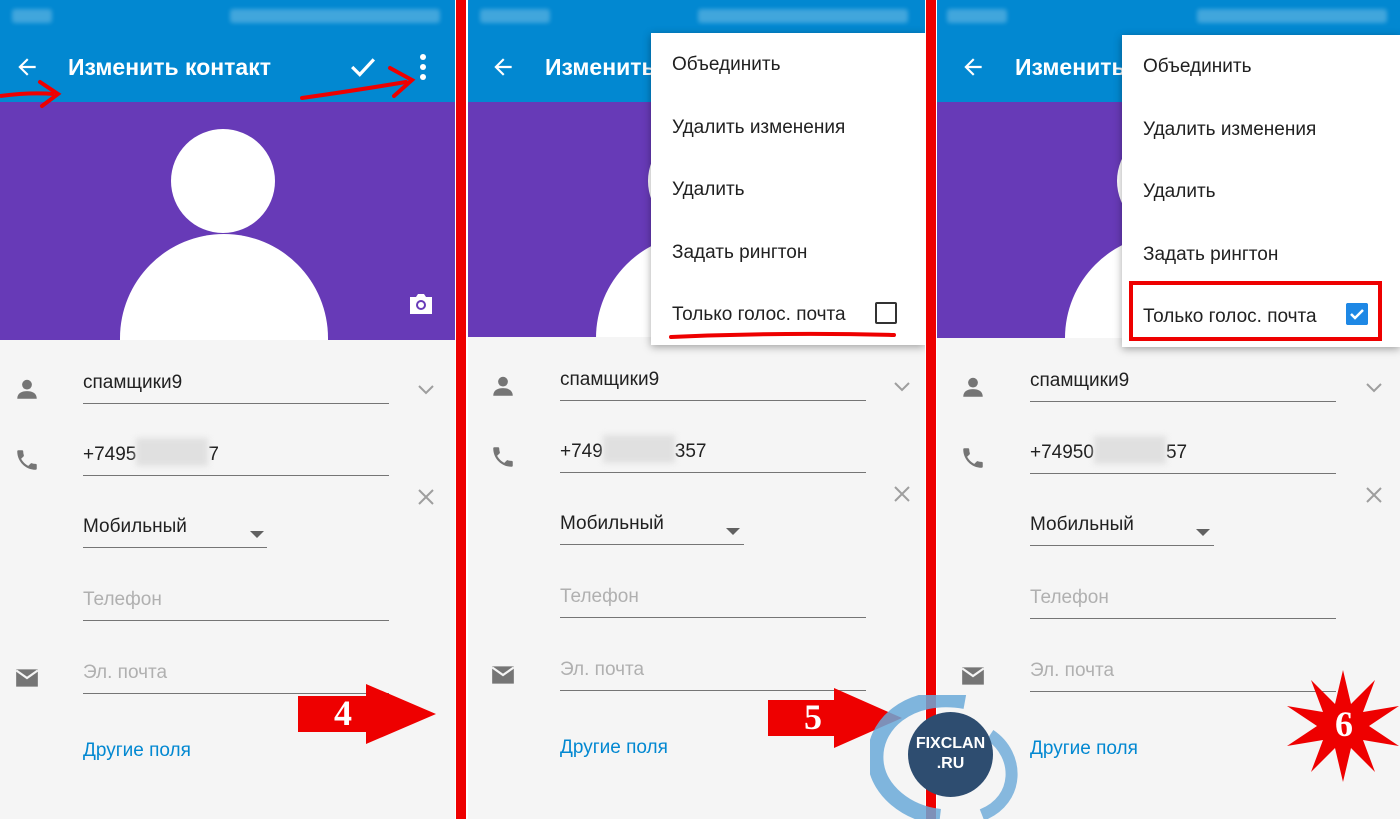 This screenshot has width=1400, height=819. Describe the element at coordinates (224, 287) in the screenshot. I see `avatar-body` at that location.